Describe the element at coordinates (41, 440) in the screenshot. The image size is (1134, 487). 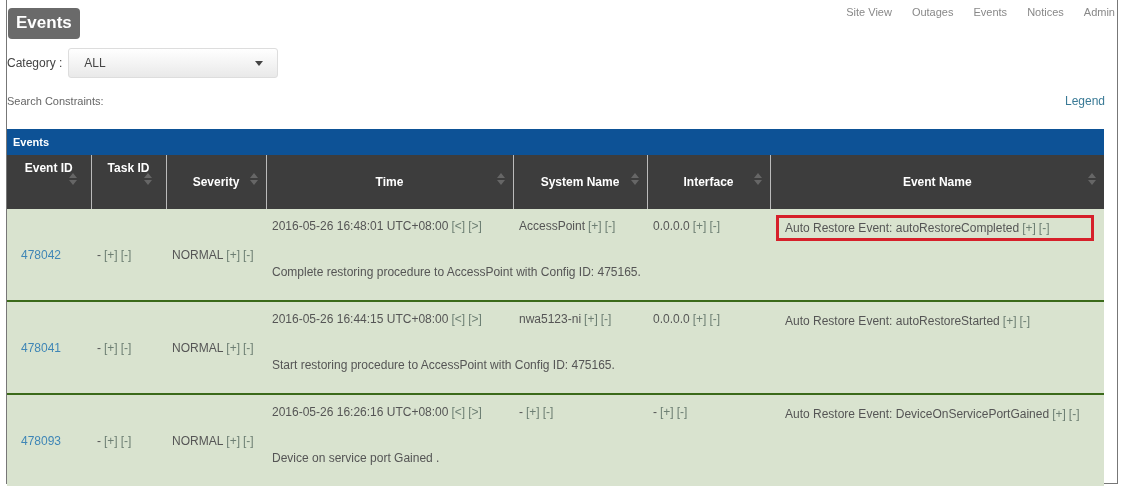
I see `event-id-link: 478093` at that location.